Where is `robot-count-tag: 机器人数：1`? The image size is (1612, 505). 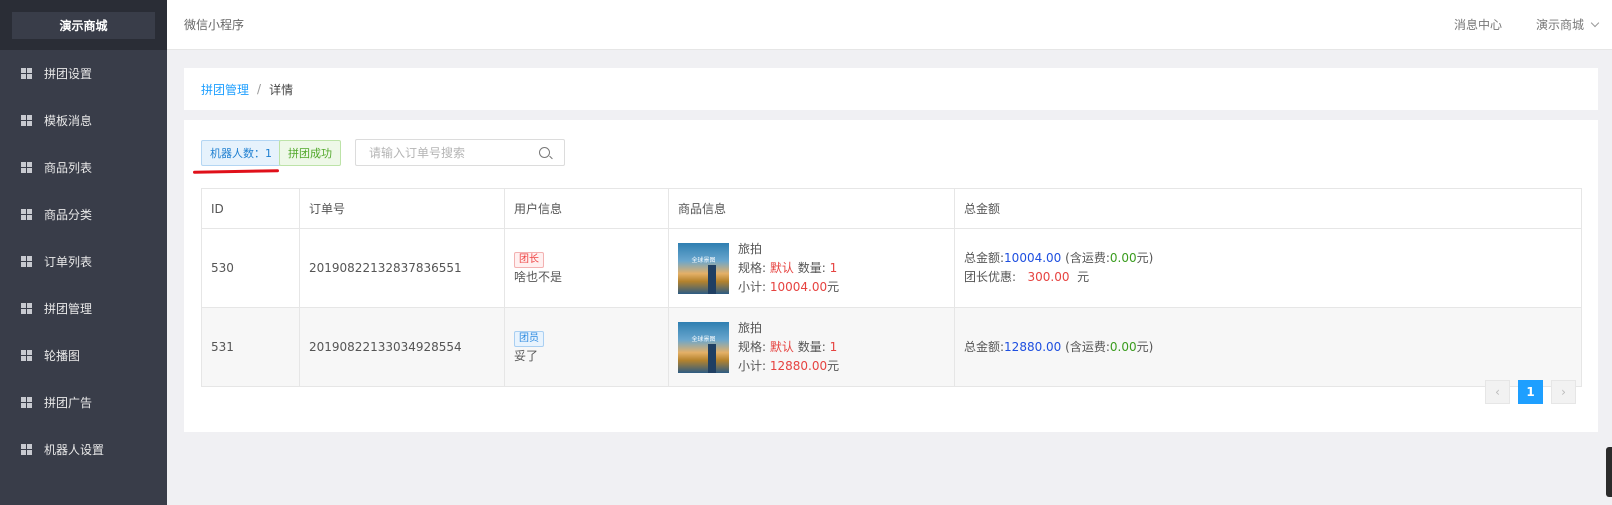 robot-count-tag: 机器人数：1 is located at coordinates (241, 153).